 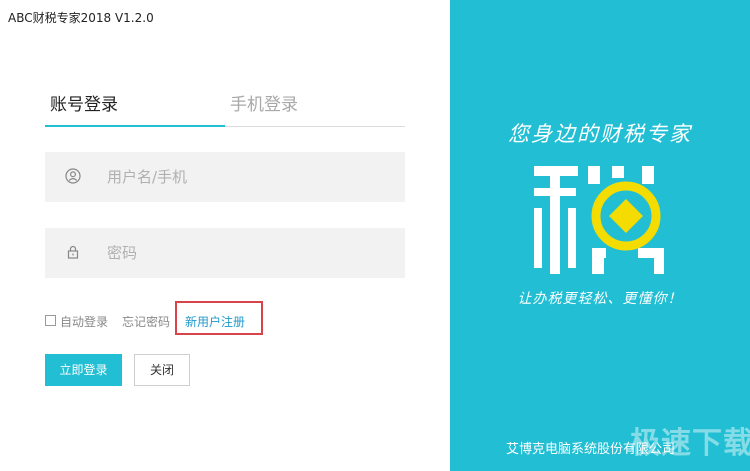 What do you see at coordinates (50, 320) in the screenshot?
I see `auto-login-checkbox` at bounding box center [50, 320].